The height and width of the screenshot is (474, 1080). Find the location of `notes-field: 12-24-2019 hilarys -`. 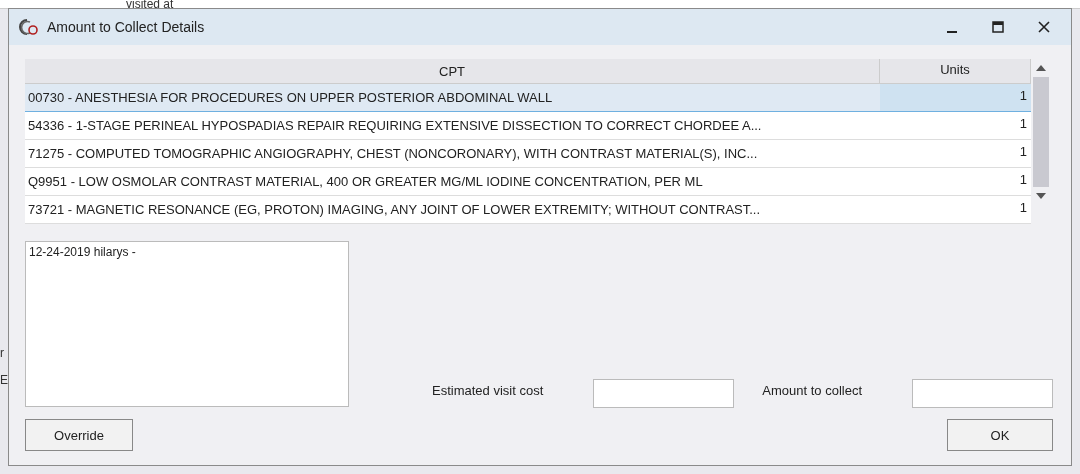

notes-field: 12-24-2019 hilarys - is located at coordinates (187, 324).